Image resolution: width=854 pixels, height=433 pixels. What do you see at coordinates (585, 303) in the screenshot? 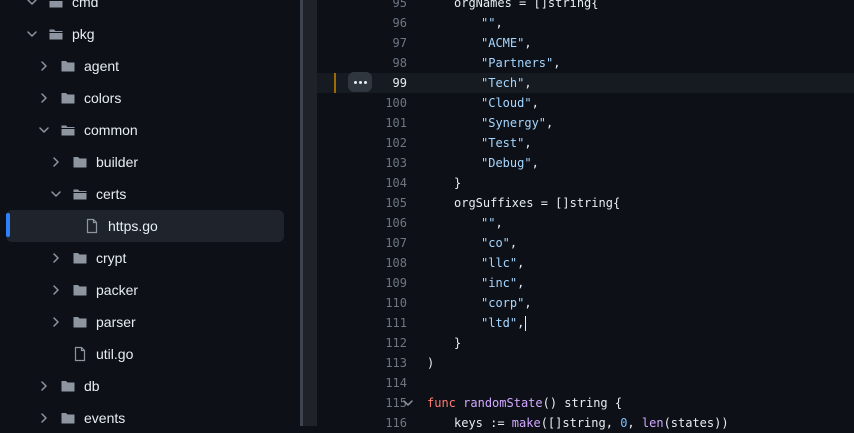
I see `code-line: 110 "corp",` at bounding box center [585, 303].